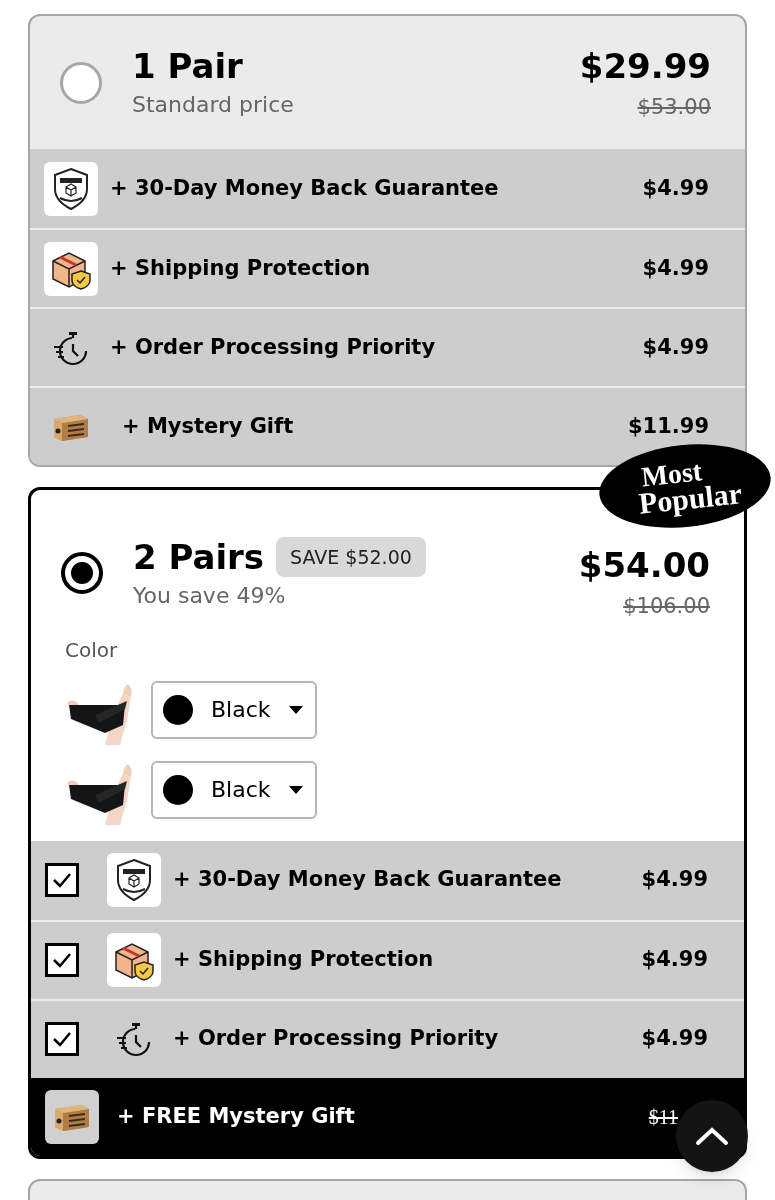 This screenshot has height=1200, width=775. What do you see at coordinates (199, 557) in the screenshot?
I see `bundle-title: 2 Pairs` at bounding box center [199, 557].